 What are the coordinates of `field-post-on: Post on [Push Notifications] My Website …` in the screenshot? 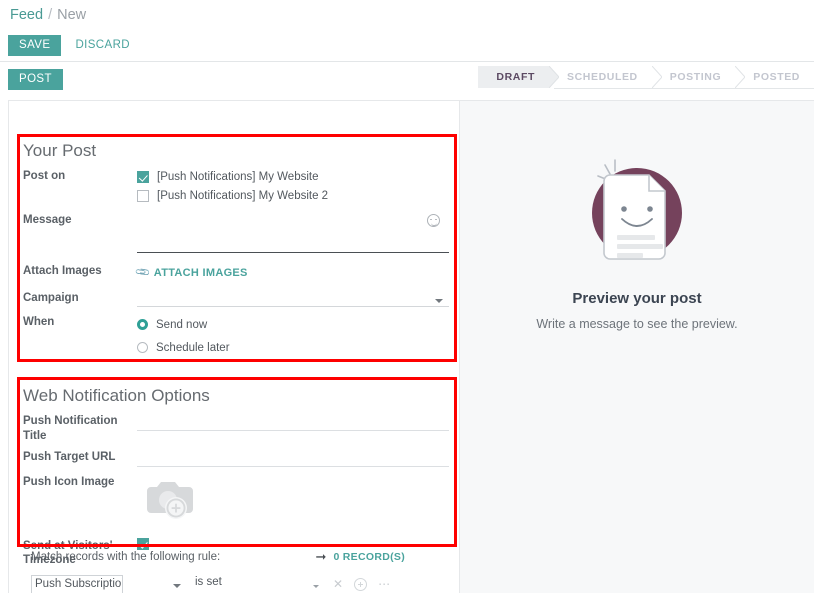 It's located at (234, 186).